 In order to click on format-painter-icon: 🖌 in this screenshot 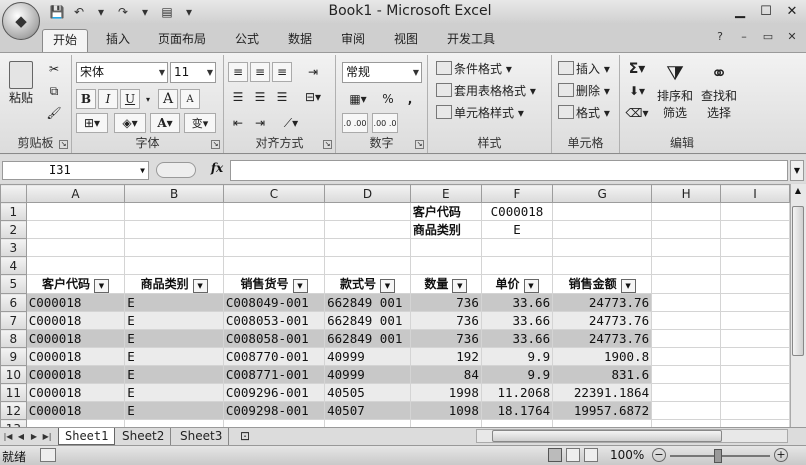, I will do `click(54, 113)`.